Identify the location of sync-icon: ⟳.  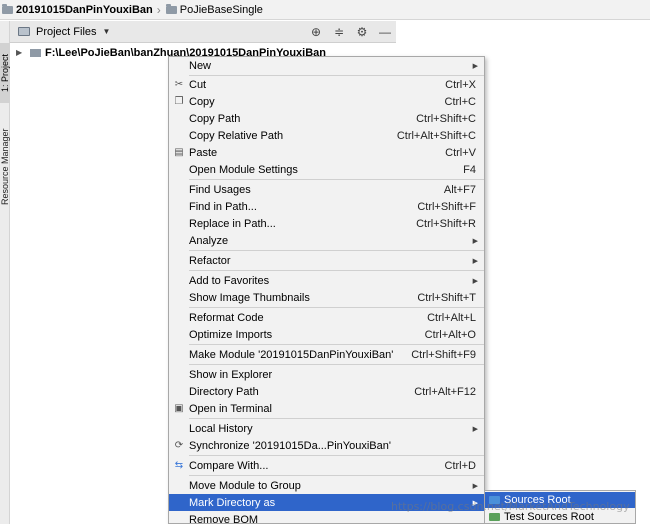
(179, 445).